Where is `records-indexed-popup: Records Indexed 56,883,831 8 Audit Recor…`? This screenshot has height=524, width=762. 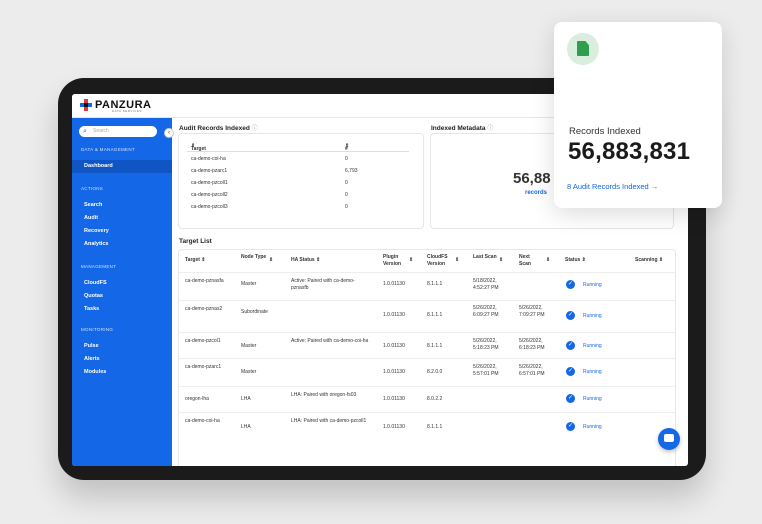 records-indexed-popup: Records Indexed 56,883,831 8 Audit Recor… is located at coordinates (638, 115).